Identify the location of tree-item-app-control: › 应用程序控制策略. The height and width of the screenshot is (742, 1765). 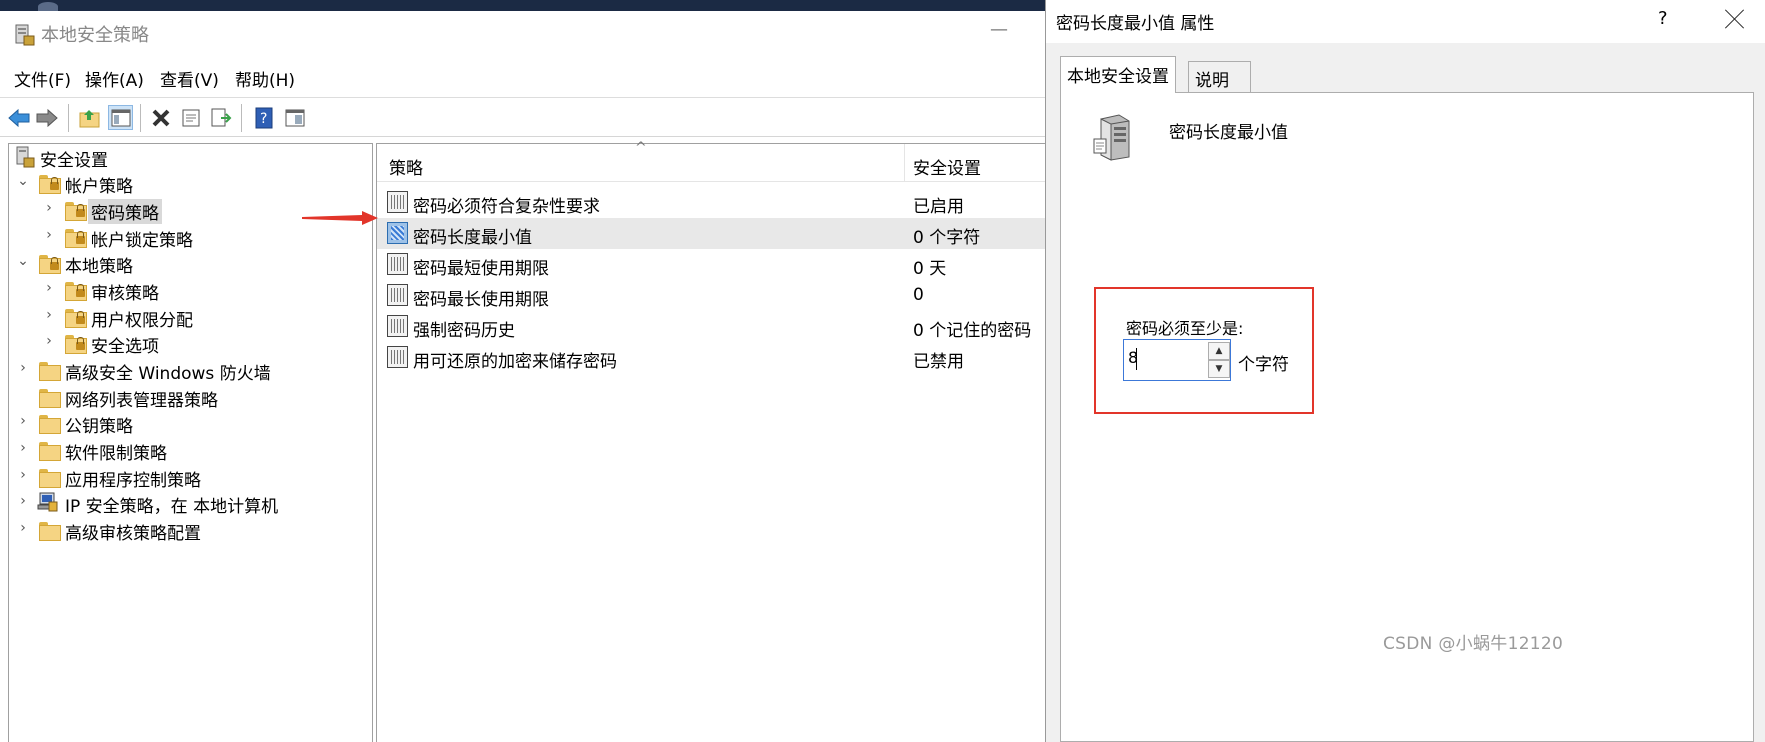
(189, 478).